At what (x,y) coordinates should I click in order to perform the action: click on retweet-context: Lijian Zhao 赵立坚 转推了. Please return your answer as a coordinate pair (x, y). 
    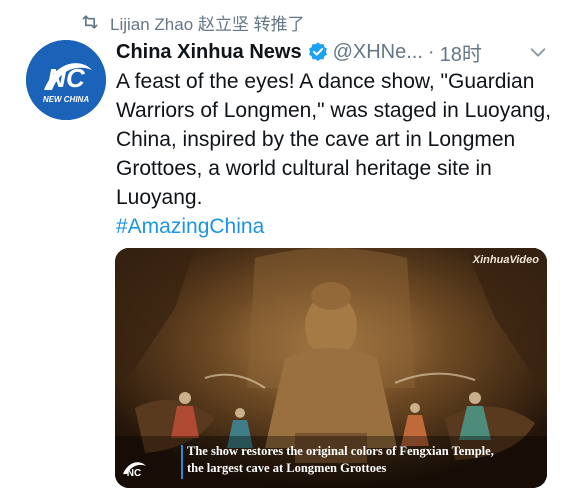
    Looking at the image, I should click on (192, 22).